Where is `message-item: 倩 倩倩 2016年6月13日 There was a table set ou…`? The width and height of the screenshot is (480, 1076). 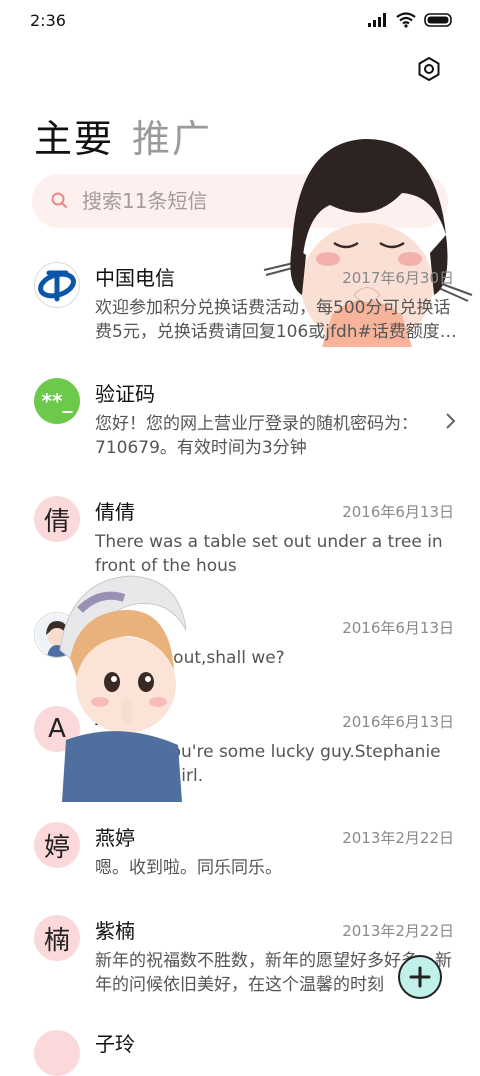
message-item: 倩 倩倩 2016年6月13日 There was a table set ou… is located at coordinates (240, 551).